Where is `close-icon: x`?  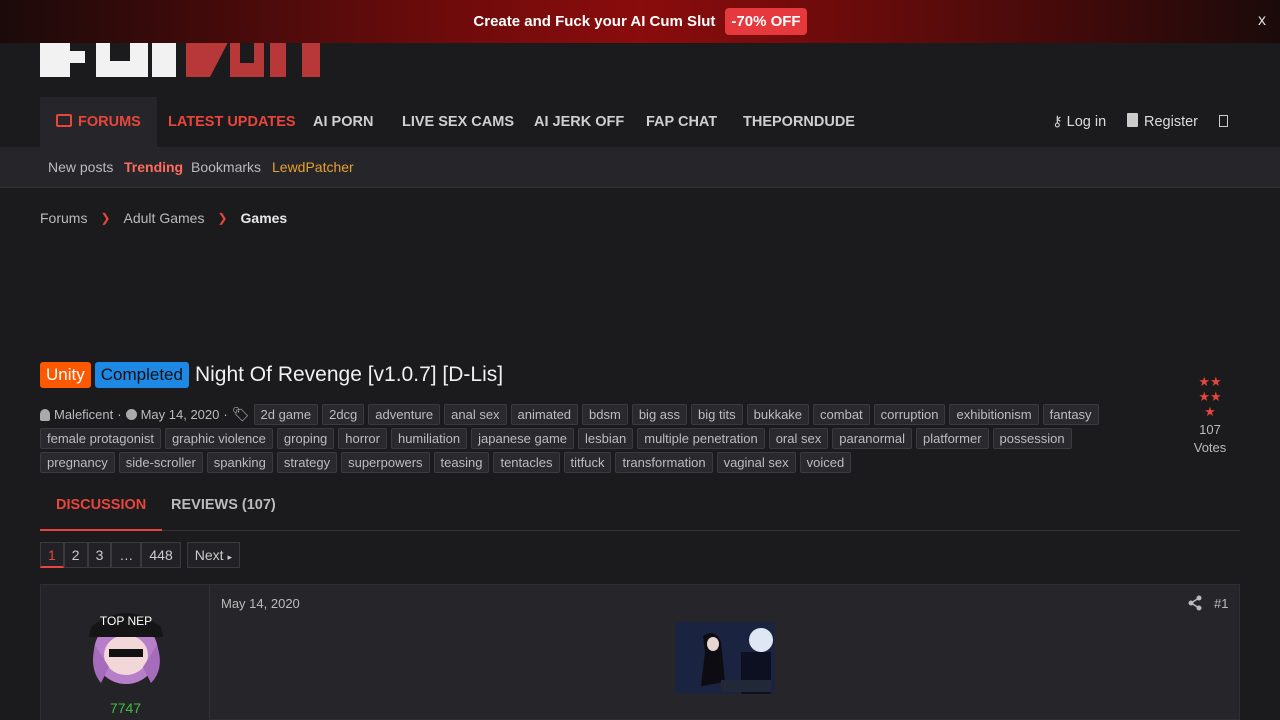 close-icon: x is located at coordinates (1262, 21).